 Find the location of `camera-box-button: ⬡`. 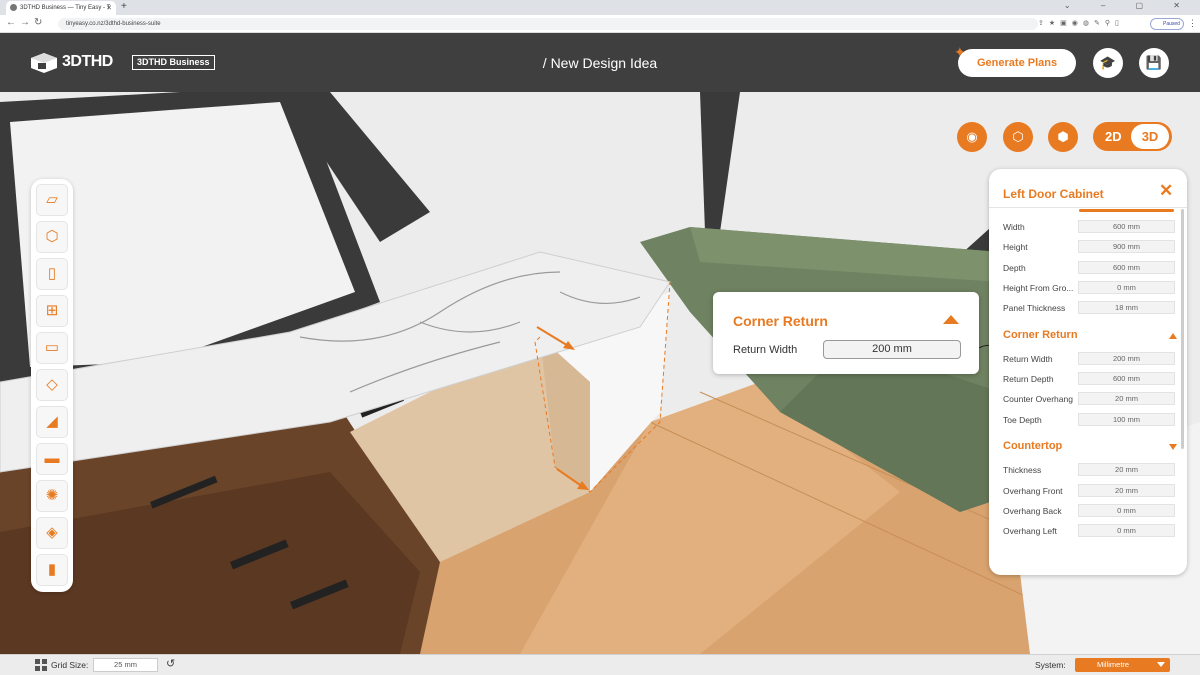

camera-box-button: ⬡ is located at coordinates (1018, 137).